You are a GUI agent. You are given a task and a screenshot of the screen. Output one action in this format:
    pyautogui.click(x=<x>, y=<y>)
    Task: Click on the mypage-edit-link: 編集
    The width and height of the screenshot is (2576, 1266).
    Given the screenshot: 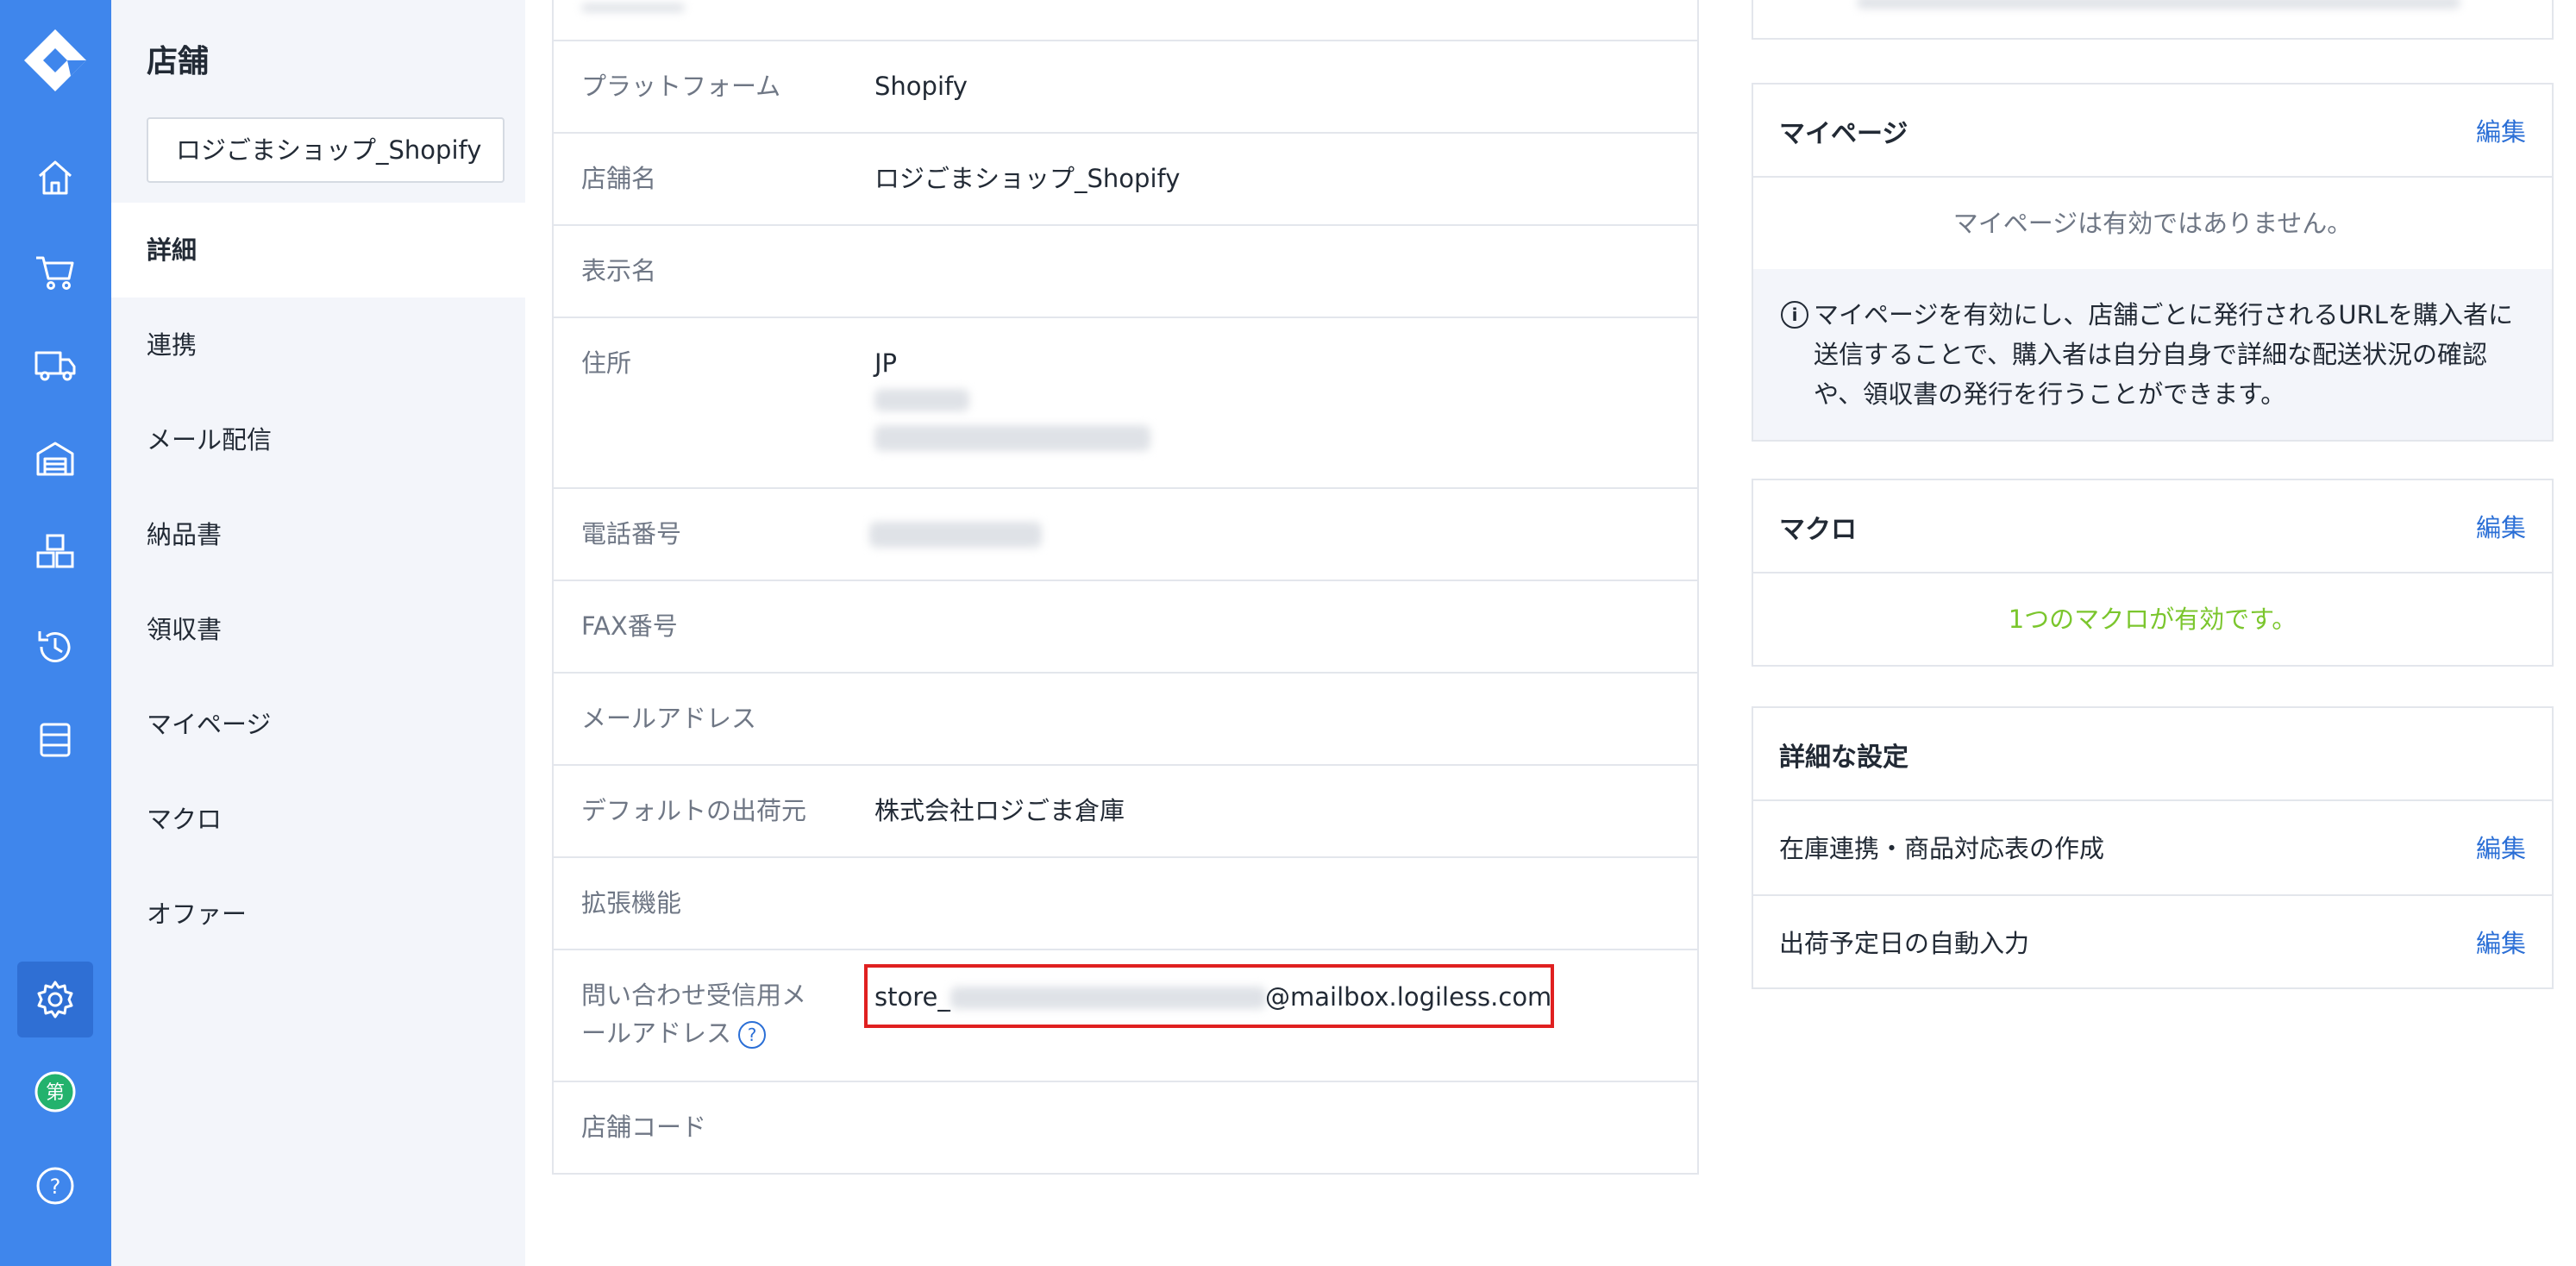 What is the action you would take?
    pyautogui.click(x=2501, y=130)
    